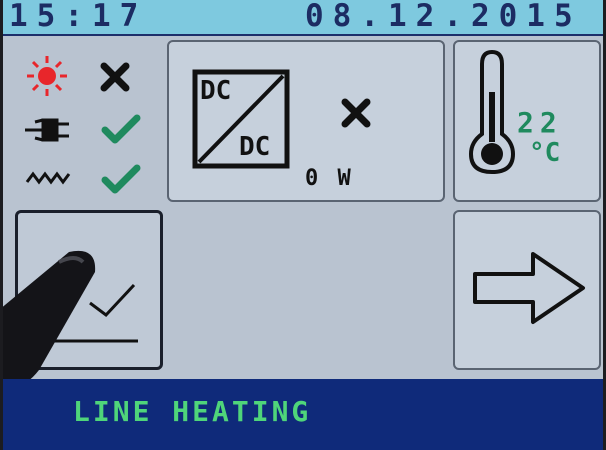 Image resolution: width=606 pixels, height=450 pixels. I want to click on dc-output-label: DC, so click(255, 147).